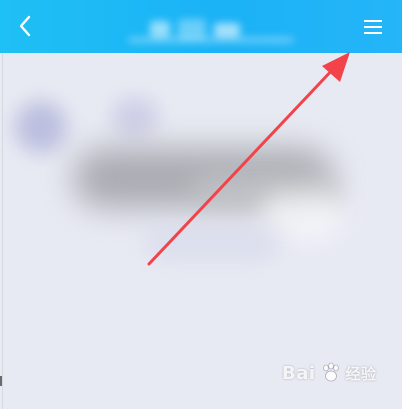 The height and width of the screenshot is (409, 402). I want to click on paw-icon, so click(330, 372).